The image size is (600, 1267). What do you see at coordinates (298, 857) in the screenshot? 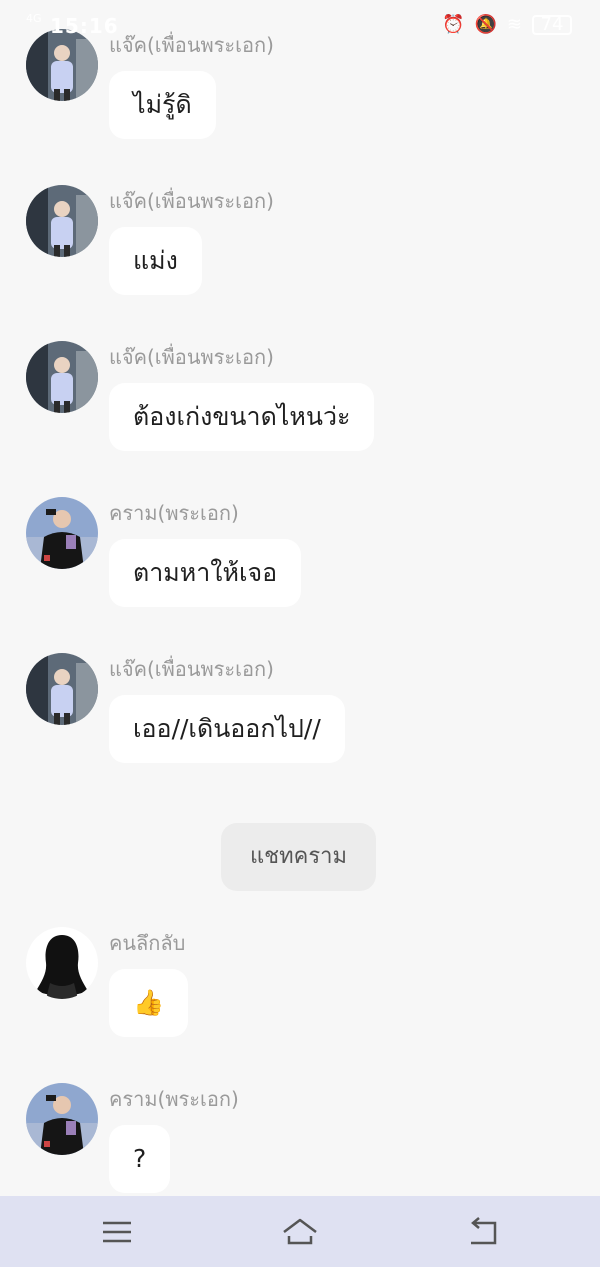
I see `chat-khram-button: แชทคราม` at bounding box center [298, 857].